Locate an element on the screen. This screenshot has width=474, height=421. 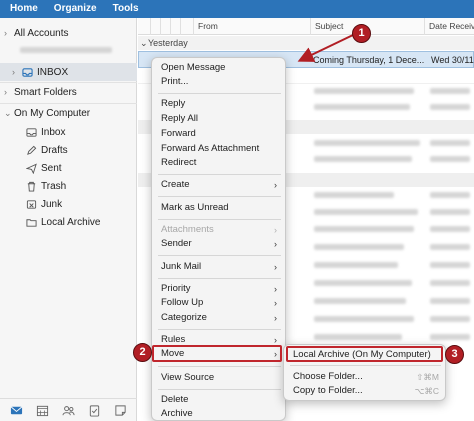
tab-tools: Tools is located at coordinates (126, 9).